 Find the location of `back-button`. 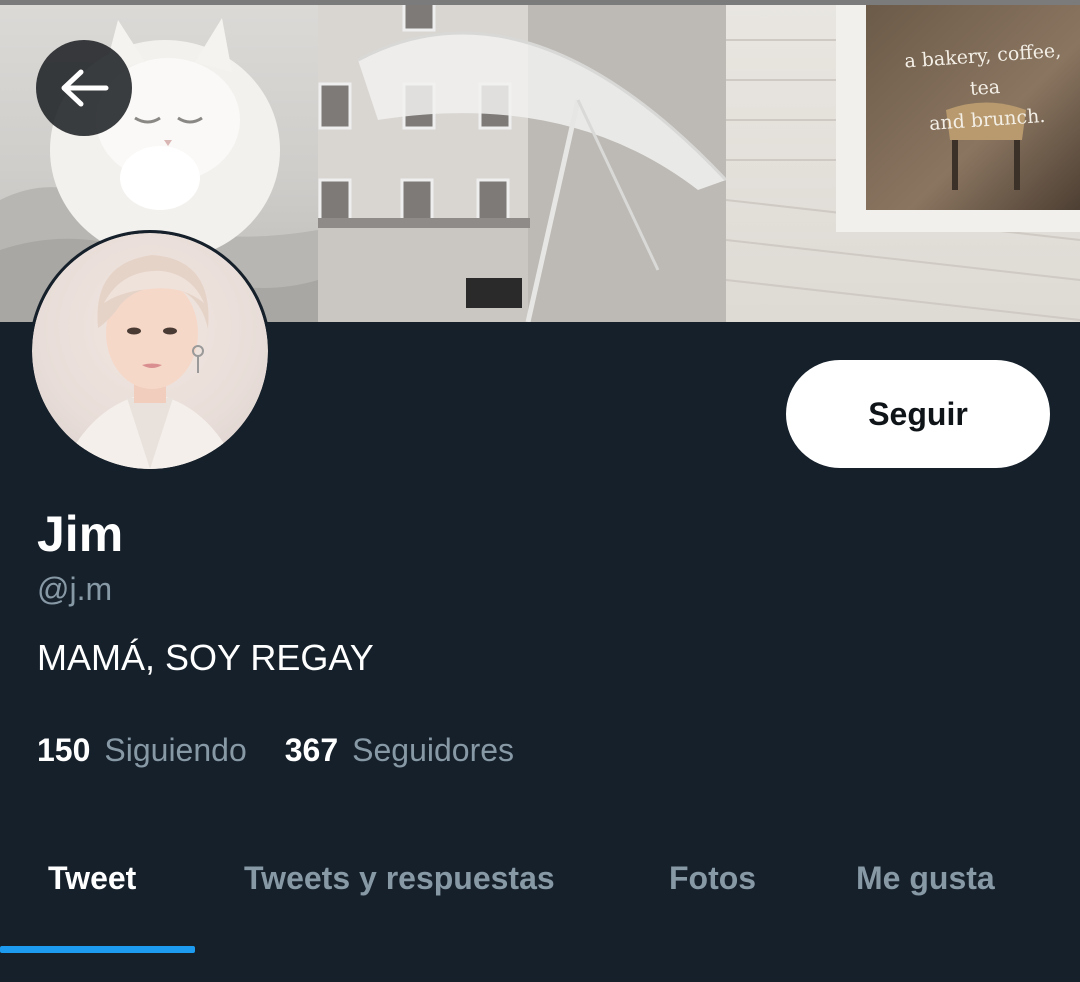

back-button is located at coordinates (84, 88).